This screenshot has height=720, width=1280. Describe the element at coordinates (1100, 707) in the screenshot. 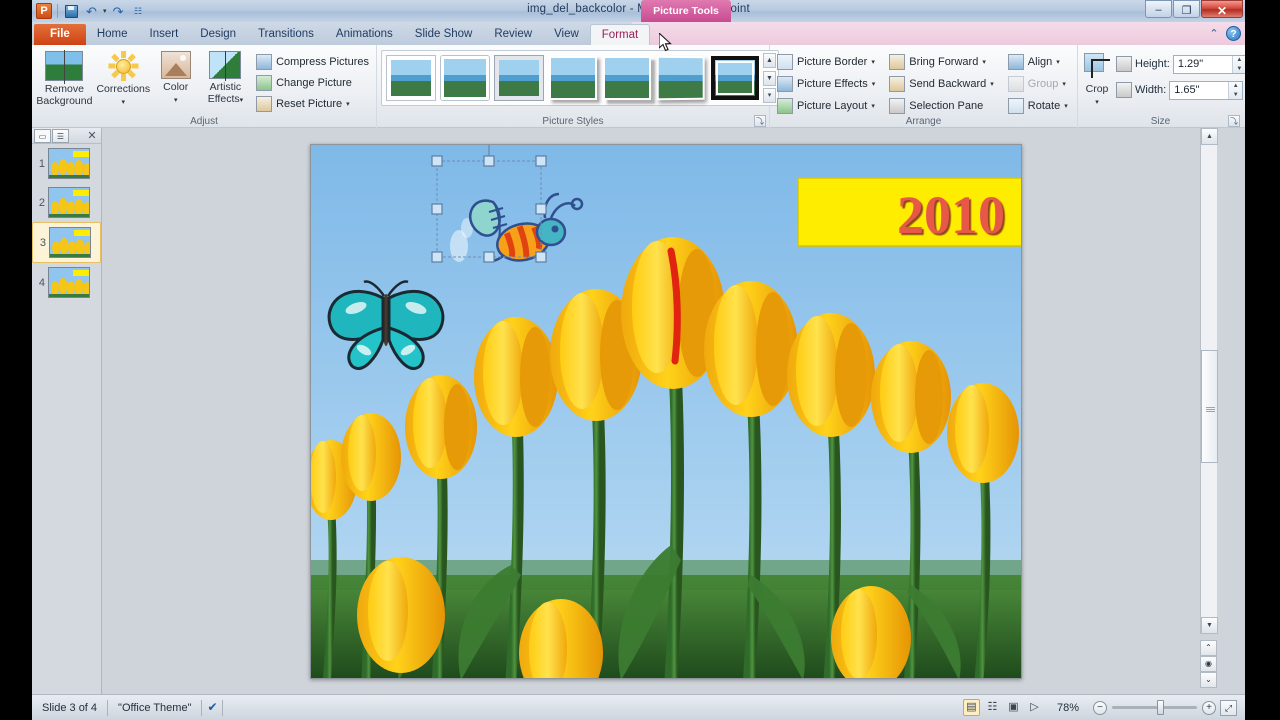

I see `zoom-out-button: −` at that location.